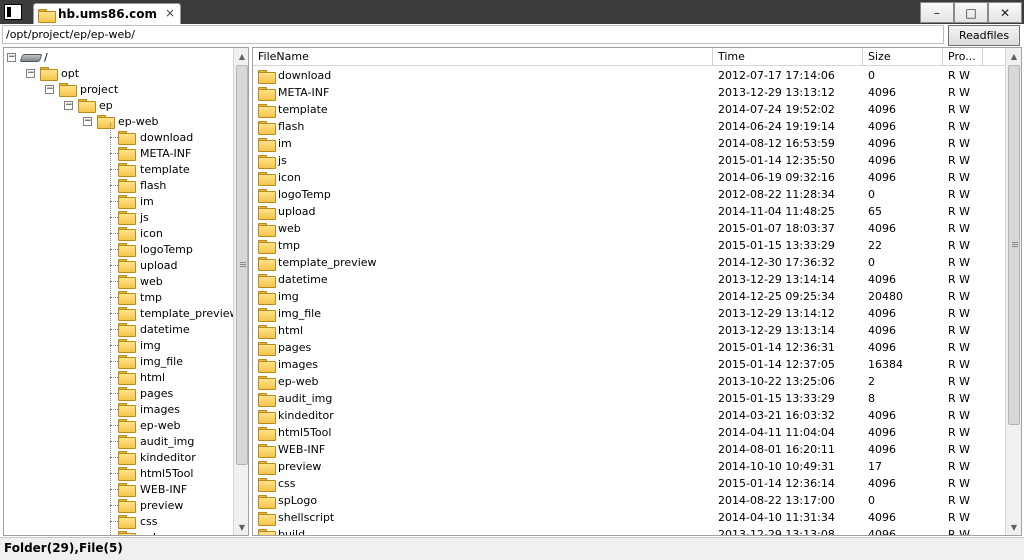  Describe the element at coordinates (629, 530) in the screenshot. I see `file-row: build 2013-12-29 13:13:08 4096 R W` at that location.